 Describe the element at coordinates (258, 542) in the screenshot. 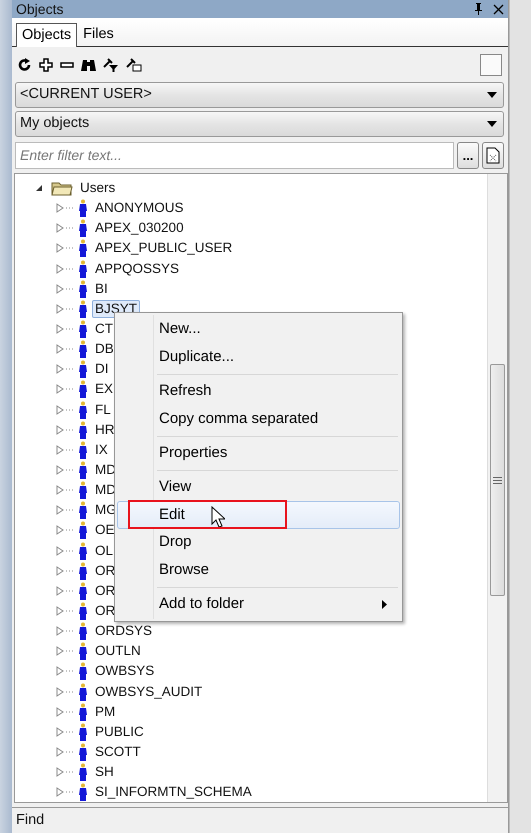

I see `menu-item: Drop` at that location.